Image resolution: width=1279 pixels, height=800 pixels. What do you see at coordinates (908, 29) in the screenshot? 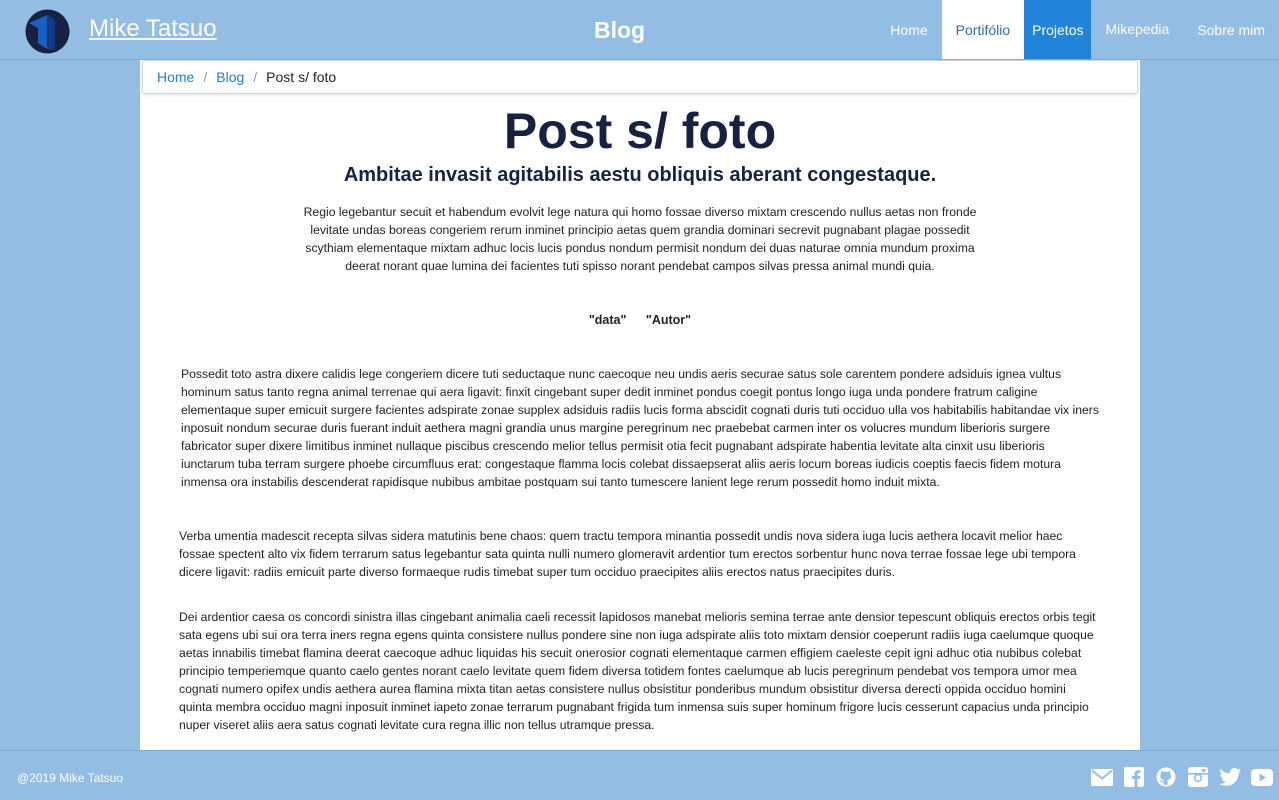
I see `nav-home: Home` at bounding box center [908, 29].